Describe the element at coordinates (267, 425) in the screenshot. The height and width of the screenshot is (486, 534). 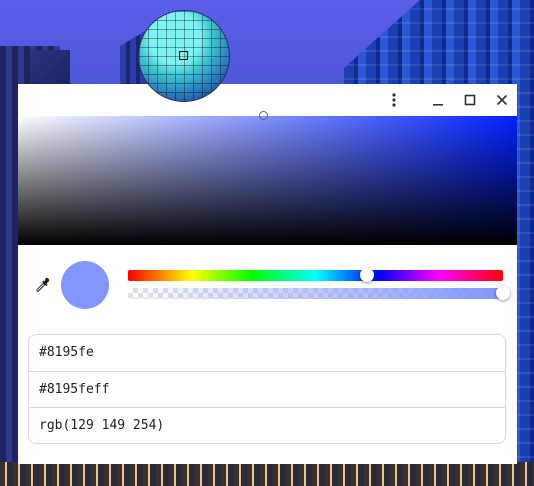
I see `rgb-format-field: rgb(129 149 254)` at that location.